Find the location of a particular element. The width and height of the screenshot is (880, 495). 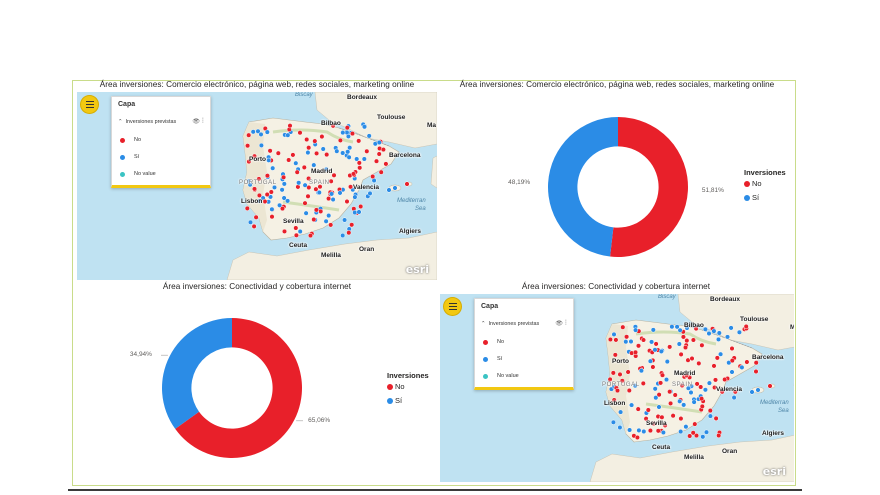

donut-slice-si is located at coordinates (197, 373).